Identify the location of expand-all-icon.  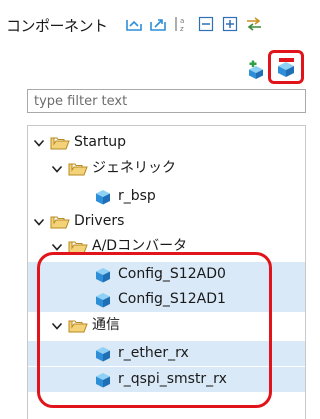
(230, 24).